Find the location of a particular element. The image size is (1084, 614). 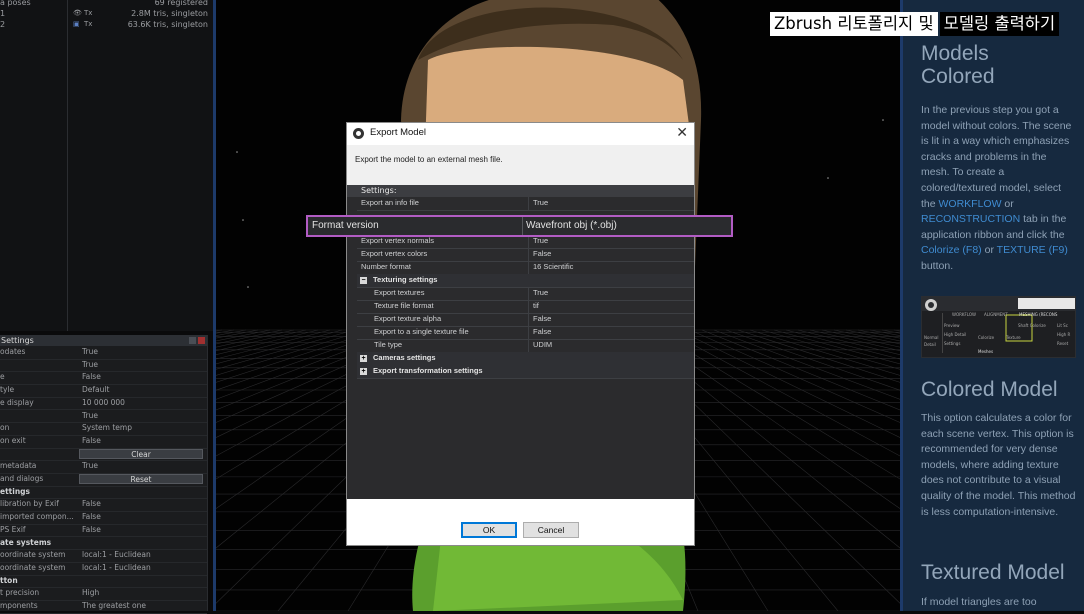

cancel-button: Cancel is located at coordinates (551, 530).